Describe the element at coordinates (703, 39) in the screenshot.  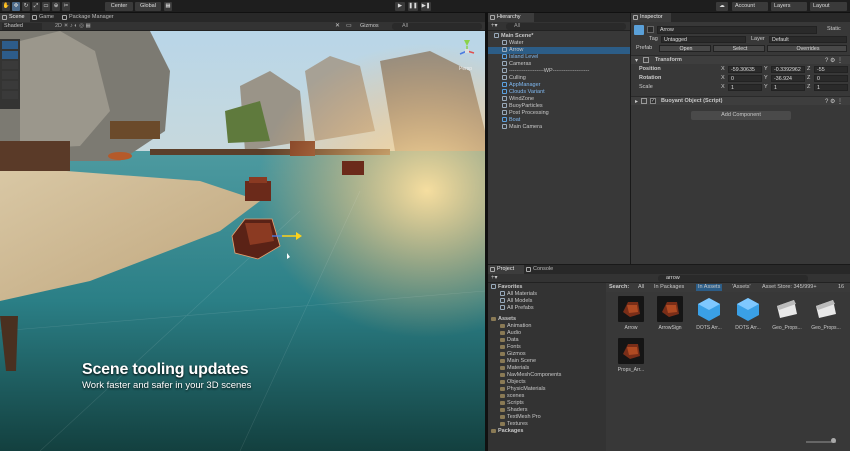
I see `tag-dropdown: Untagged` at that location.